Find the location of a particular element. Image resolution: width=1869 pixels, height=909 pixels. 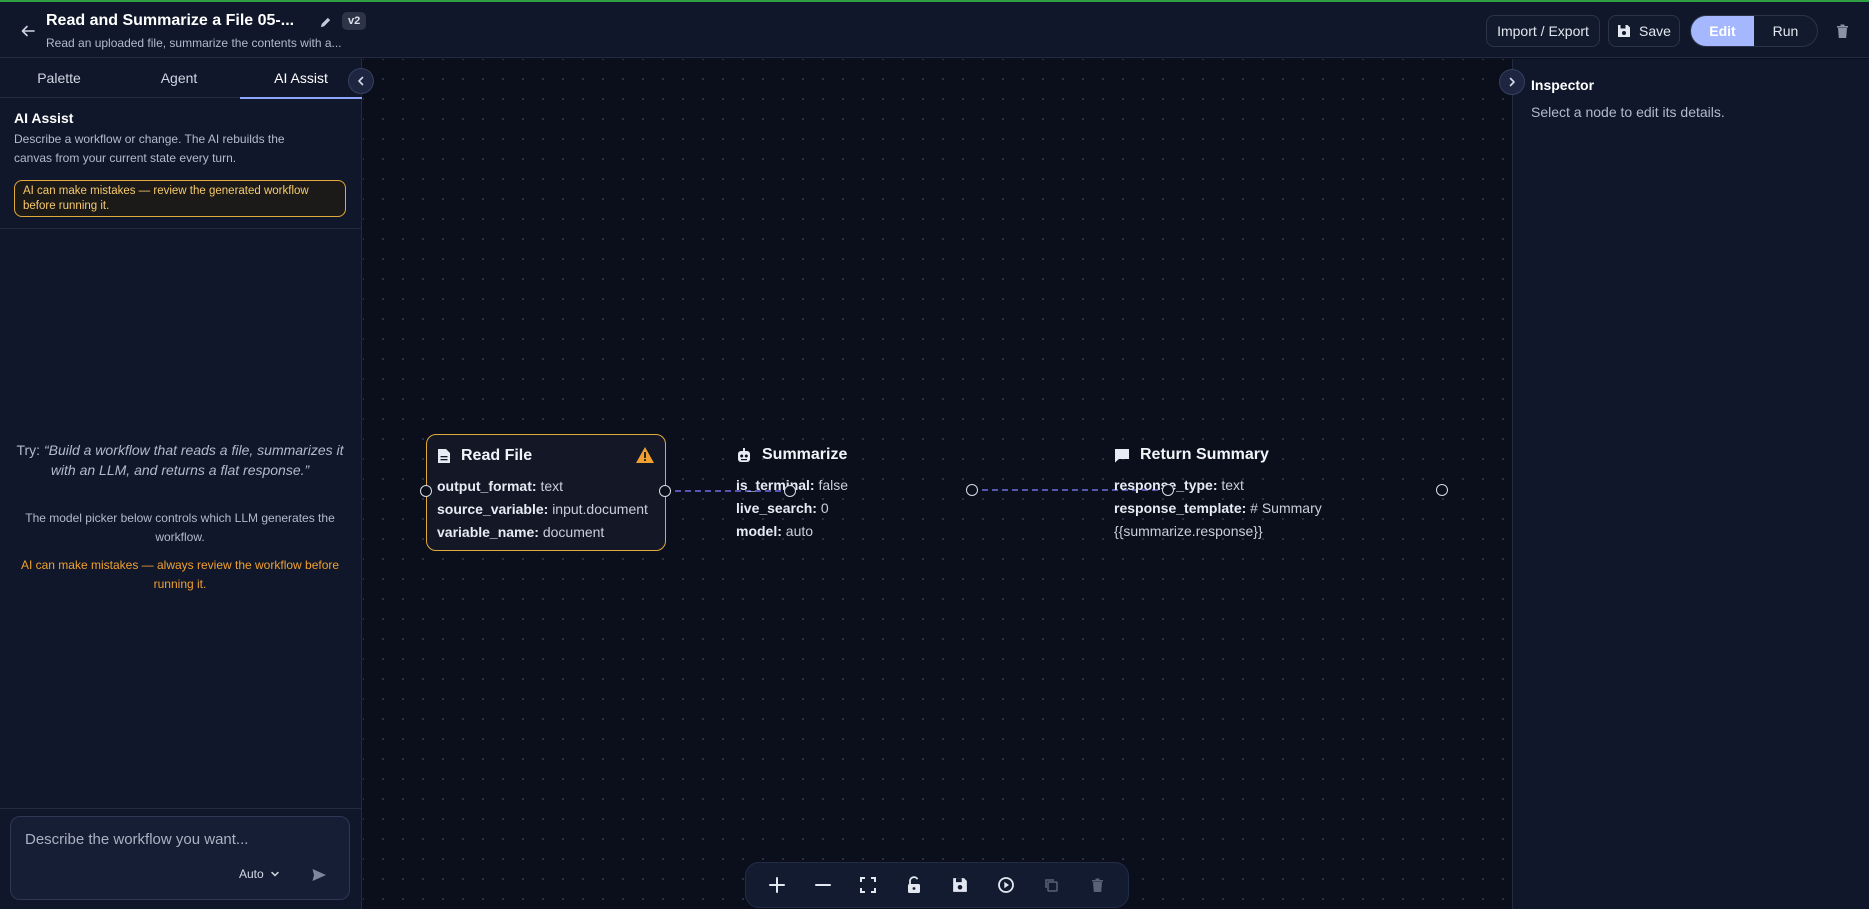

node-prop: output_format: text is located at coordinates (500, 486).